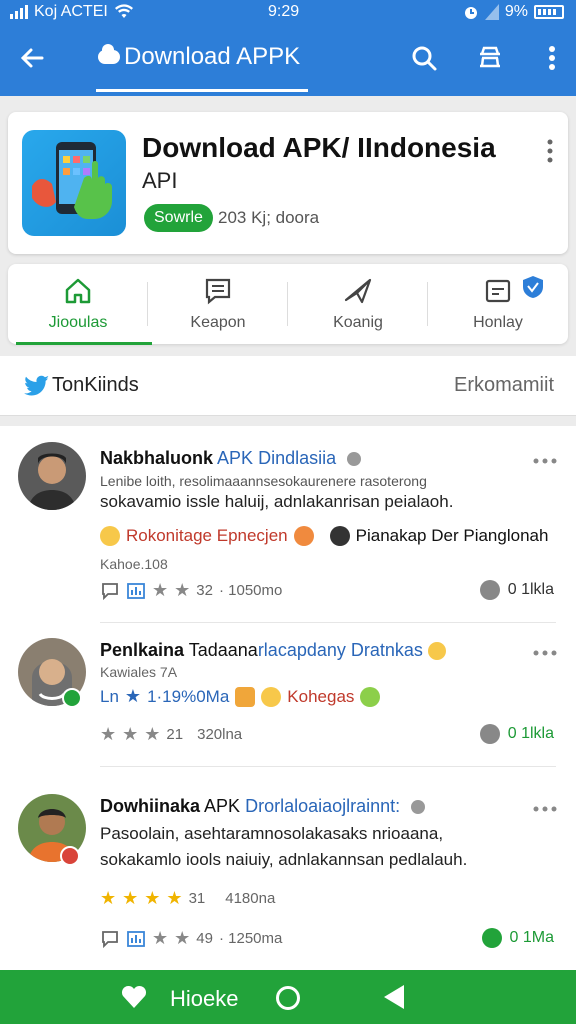 This screenshot has width=576, height=1024. I want to click on avatar, so click(52, 476).